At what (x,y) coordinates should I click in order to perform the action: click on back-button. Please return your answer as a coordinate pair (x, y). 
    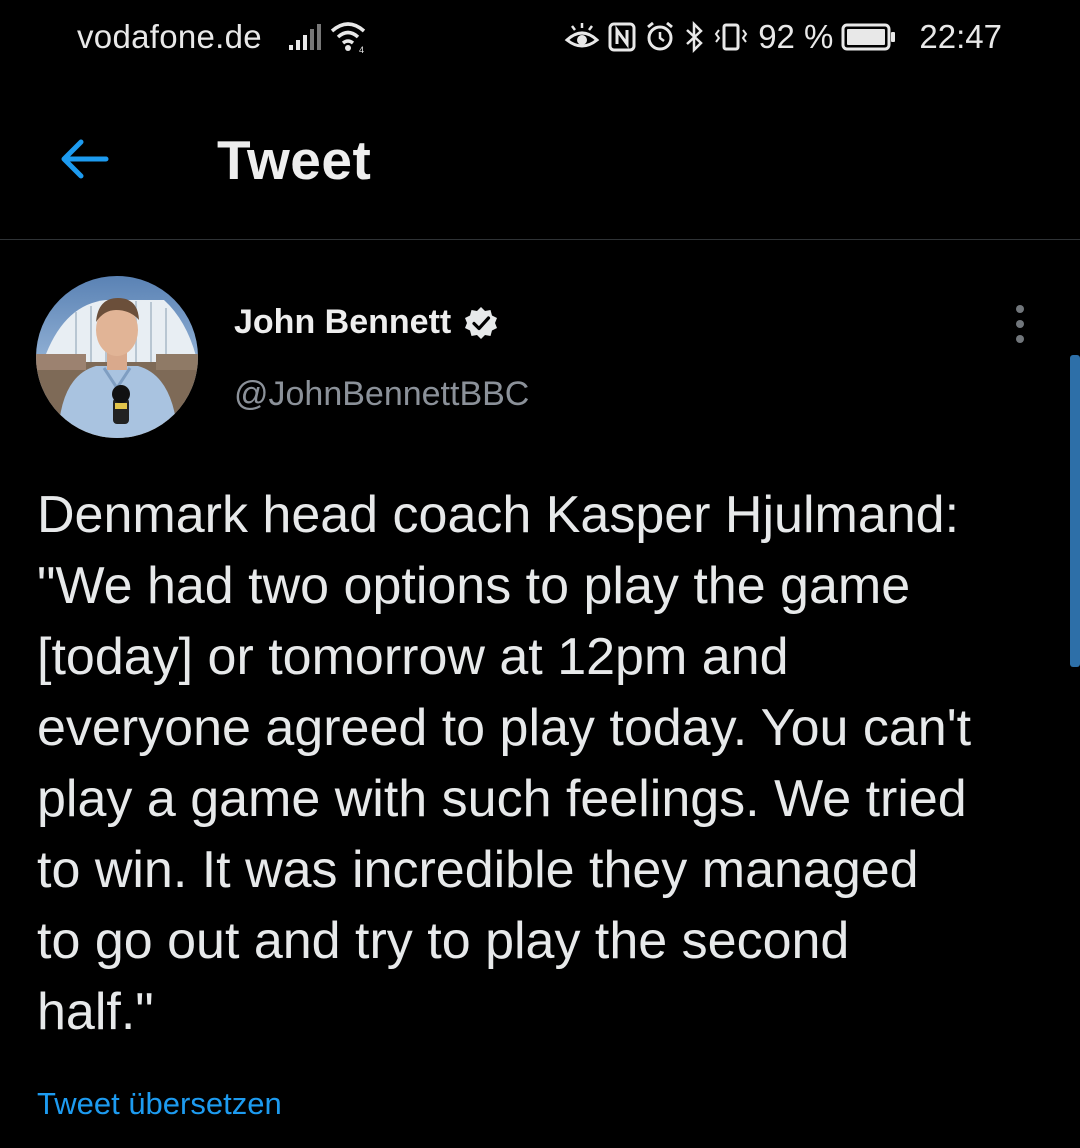
    Looking at the image, I should click on (84, 159).